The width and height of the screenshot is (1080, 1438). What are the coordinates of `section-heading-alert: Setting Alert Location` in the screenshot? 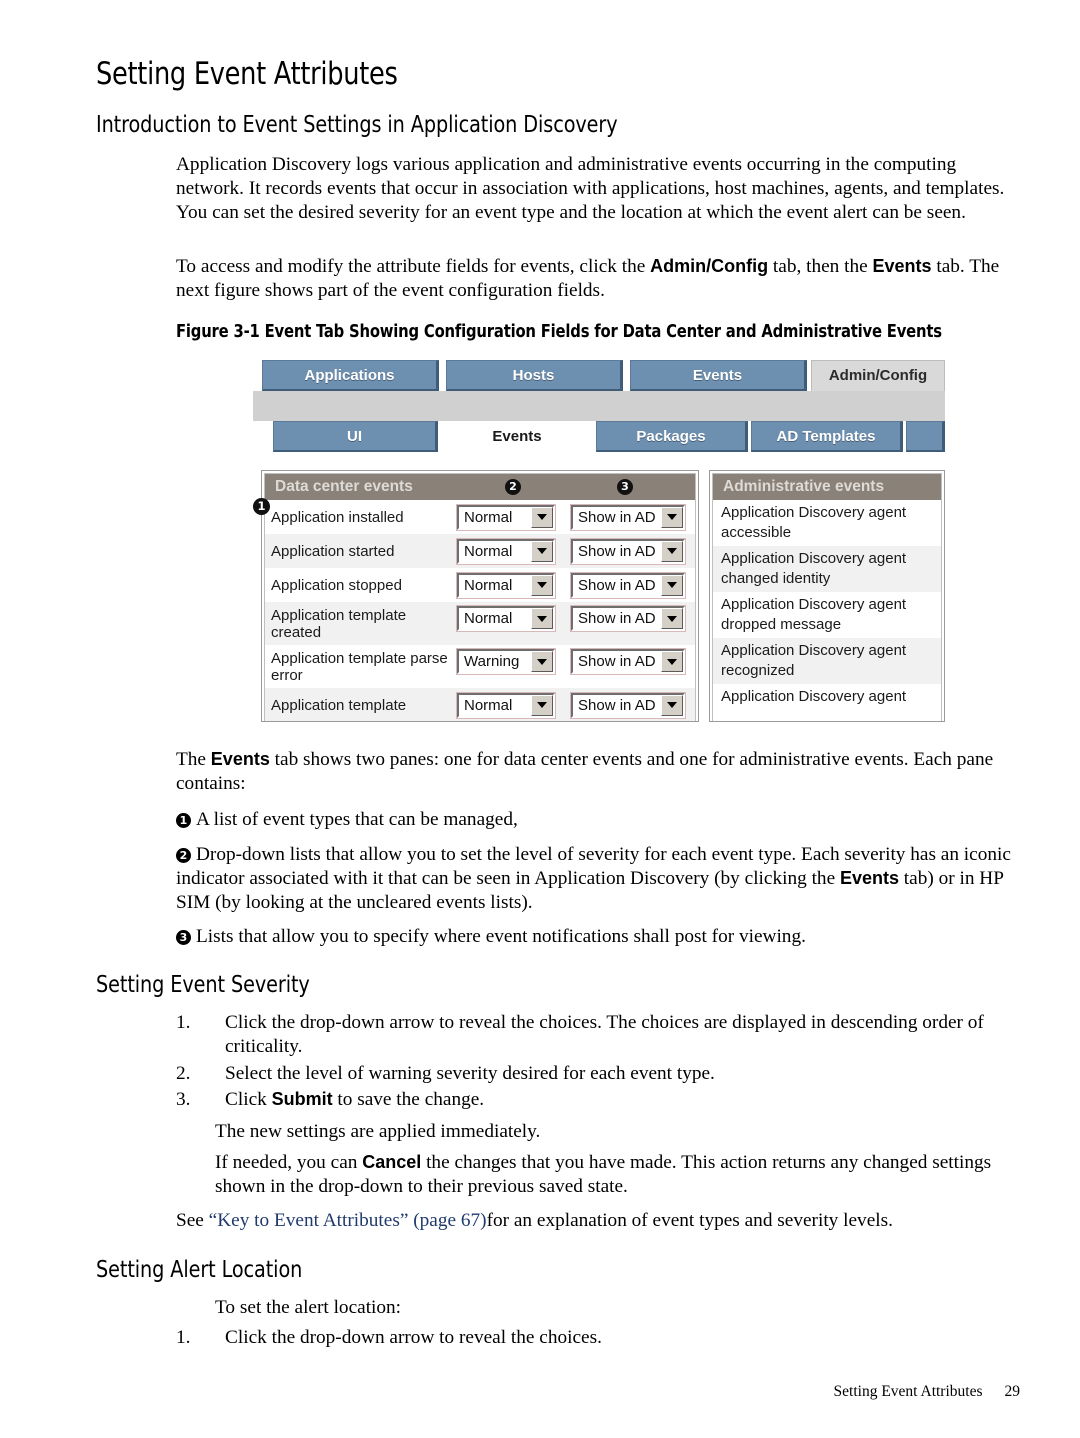 It's located at (199, 1270).